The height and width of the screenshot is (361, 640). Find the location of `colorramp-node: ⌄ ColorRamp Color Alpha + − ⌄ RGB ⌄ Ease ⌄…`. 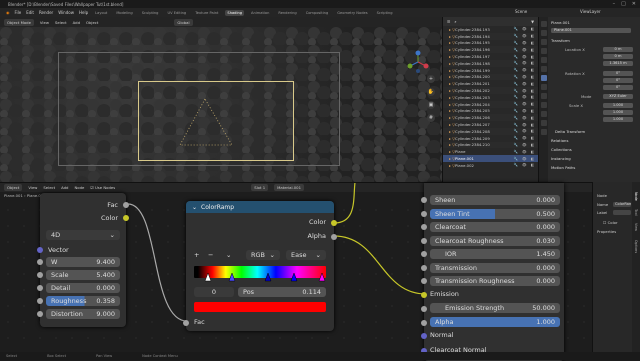

colorramp-node: ⌄ ColorRamp Color Alpha + − ⌄ RGB ⌄ Ease ⌄… is located at coordinates (260, 266).